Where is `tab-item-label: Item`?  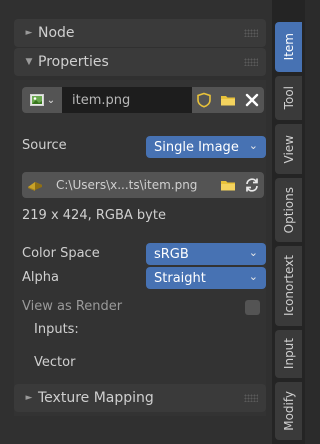 tab-item-label: Item is located at coordinates (288, 47).